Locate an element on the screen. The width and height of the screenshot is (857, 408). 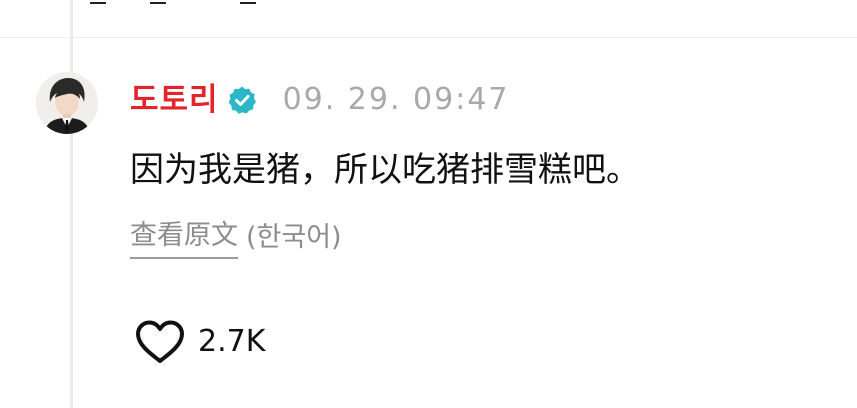
divider is located at coordinates (428, 37).